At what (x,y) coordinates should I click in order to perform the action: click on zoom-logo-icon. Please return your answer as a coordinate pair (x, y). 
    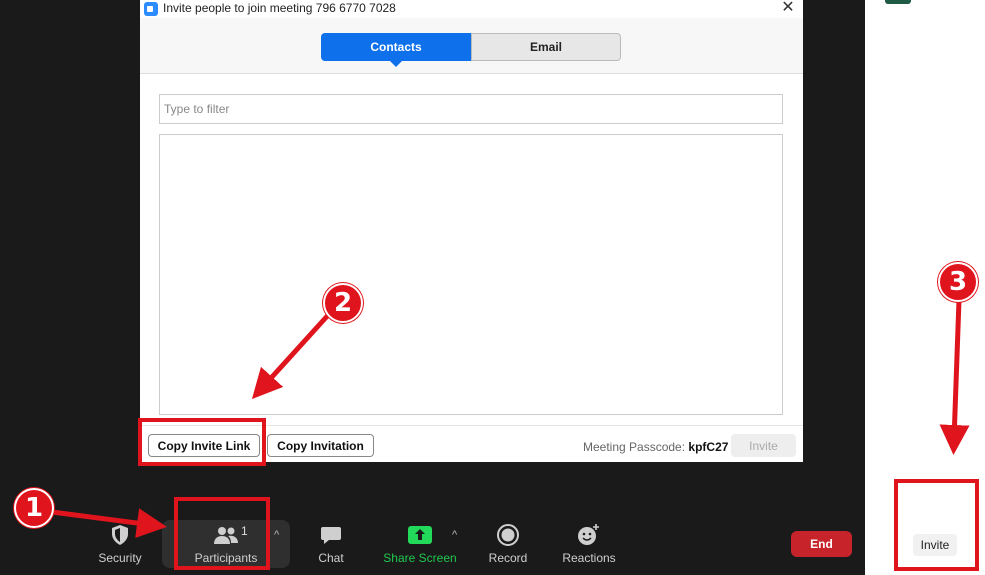
    Looking at the image, I should click on (151, 9).